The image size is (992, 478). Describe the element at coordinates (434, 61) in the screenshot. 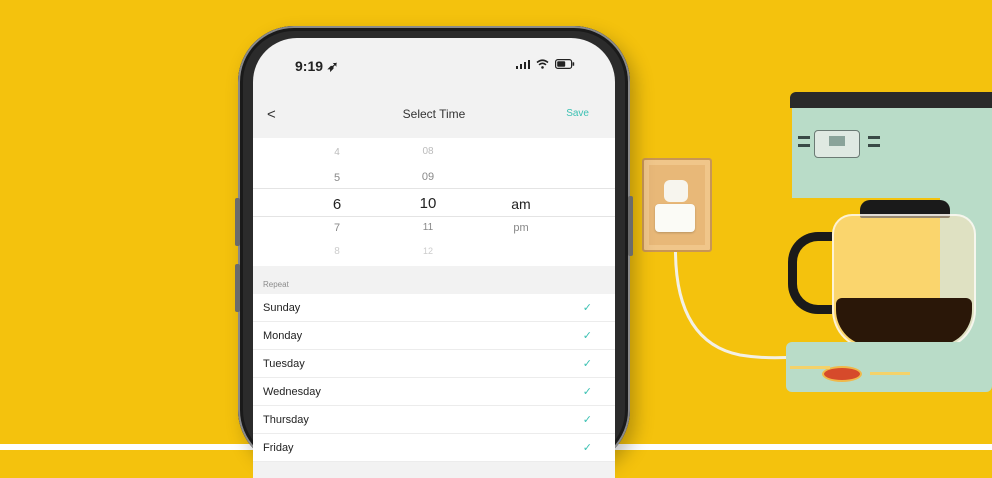

I see `status-bar: 9:19 ➶` at that location.